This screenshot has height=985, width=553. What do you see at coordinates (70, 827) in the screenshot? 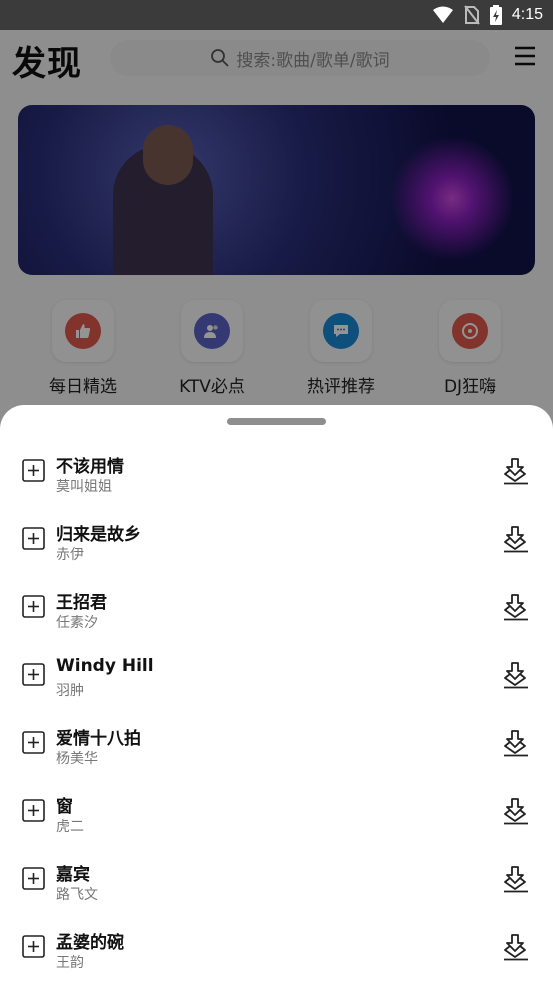
I see `song-artist: 虎二` at bounding box center [70, 827].